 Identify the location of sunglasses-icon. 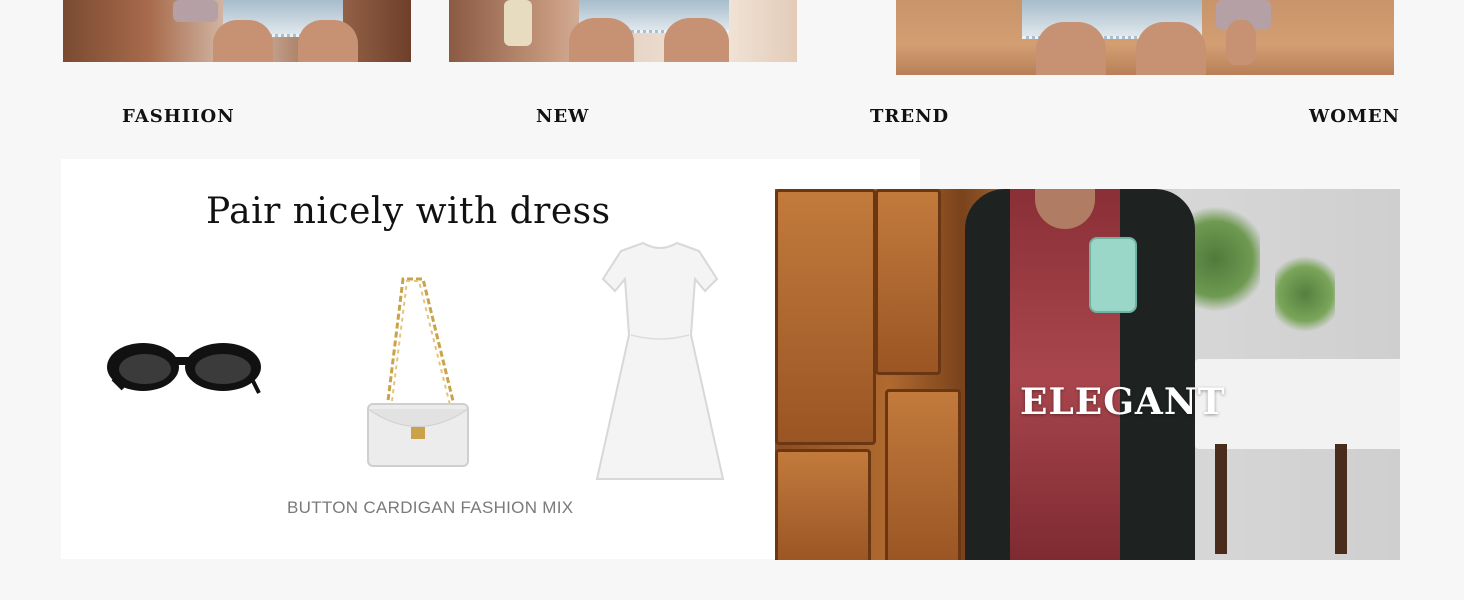
(185, 367).